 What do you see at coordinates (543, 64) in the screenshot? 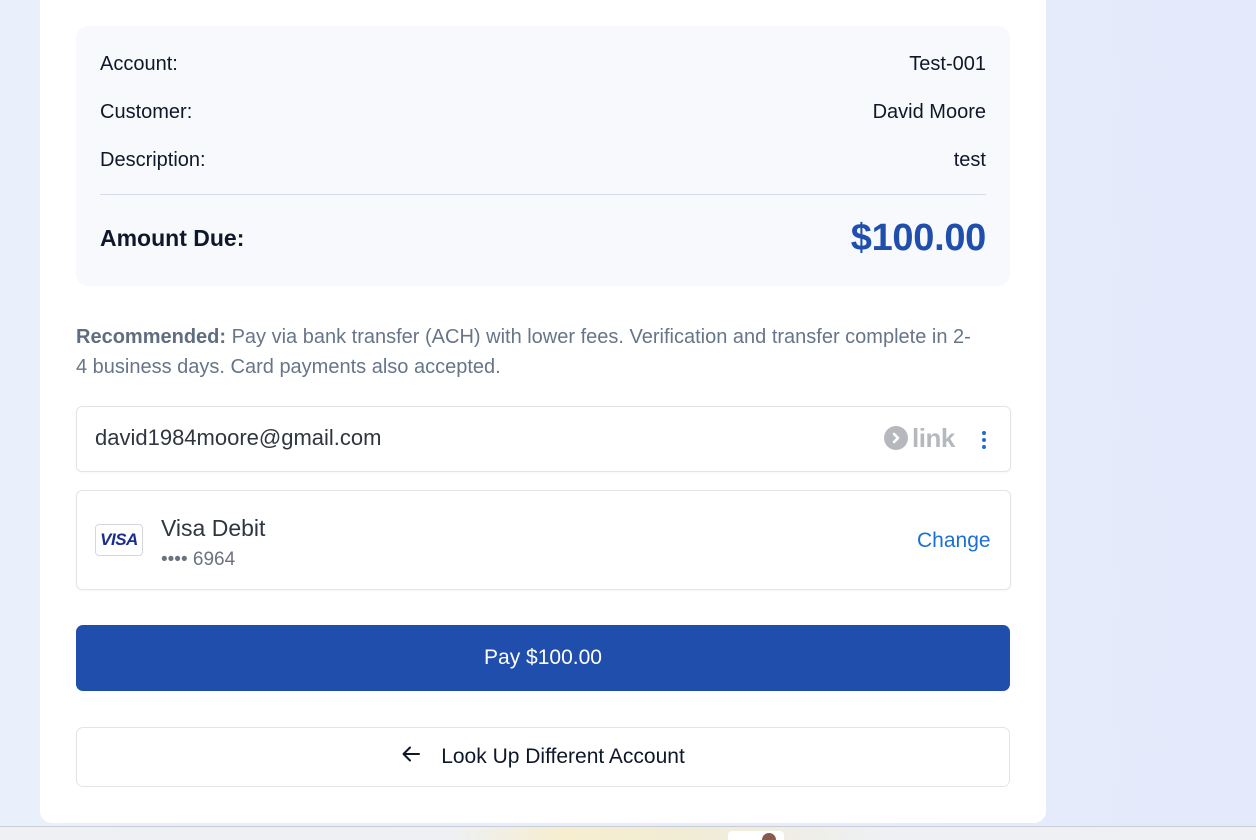
I see `account-row: Account: Test-001` at bounding box center [543, 64].